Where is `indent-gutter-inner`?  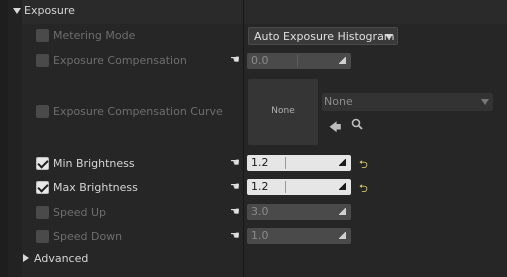
indent-gutter-inner is located at coordinates (15, 138).